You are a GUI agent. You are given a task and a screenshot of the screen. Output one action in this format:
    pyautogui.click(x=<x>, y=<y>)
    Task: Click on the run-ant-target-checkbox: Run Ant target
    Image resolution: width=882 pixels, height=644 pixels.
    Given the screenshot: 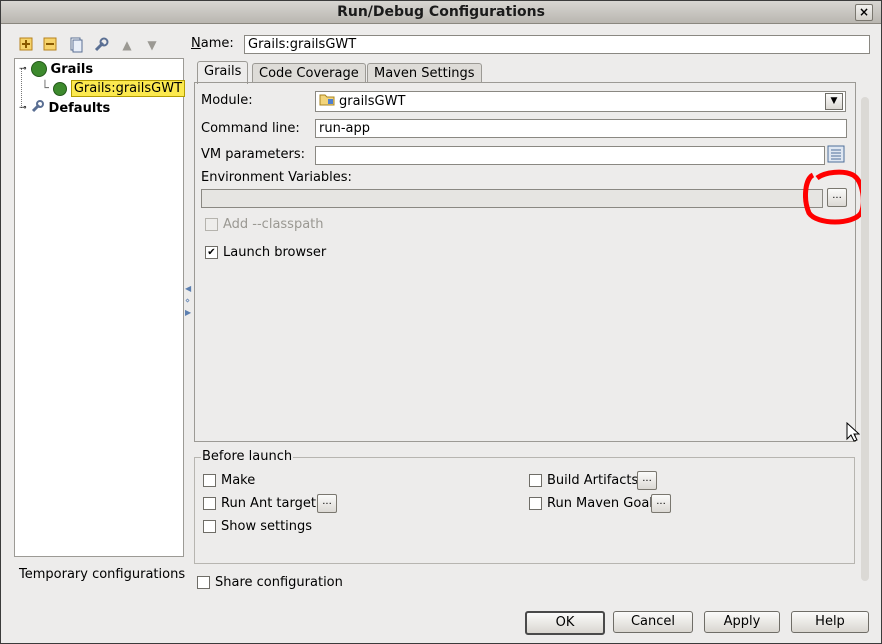 What is the action you would take?
    pyautogui.click(x=259, y=503)
    